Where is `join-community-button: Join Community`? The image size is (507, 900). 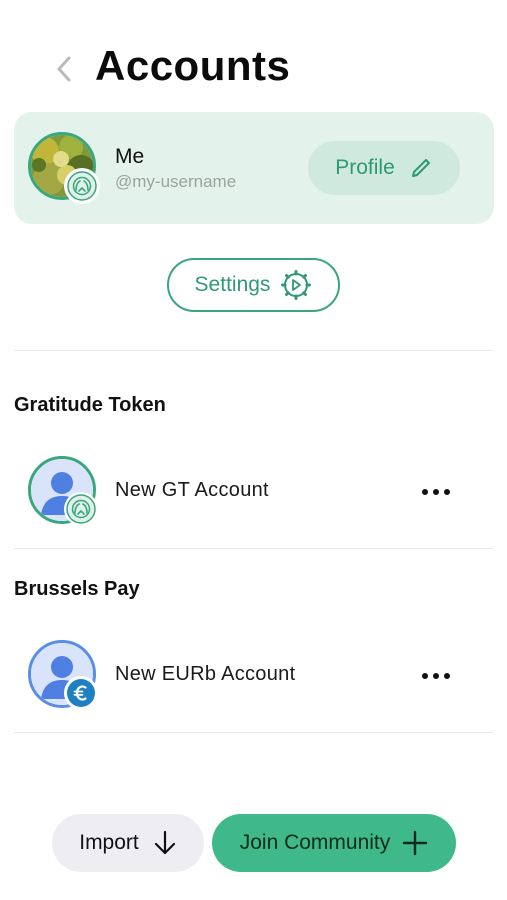
join-community-button: Join Community is located at coordinates (334, 843).